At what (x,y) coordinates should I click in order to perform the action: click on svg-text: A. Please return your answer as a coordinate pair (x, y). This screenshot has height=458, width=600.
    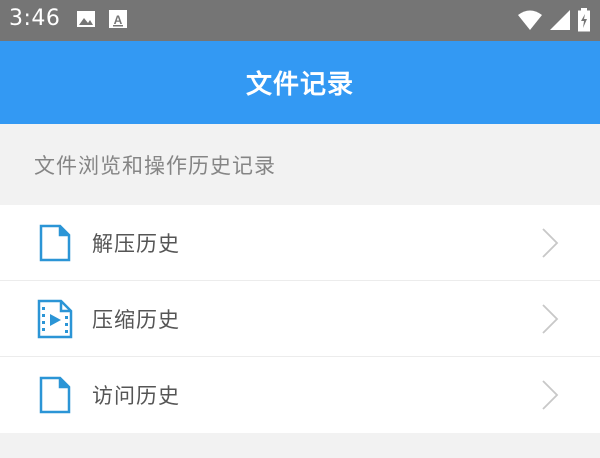
    Looking at the image, I should click on (118, 20).